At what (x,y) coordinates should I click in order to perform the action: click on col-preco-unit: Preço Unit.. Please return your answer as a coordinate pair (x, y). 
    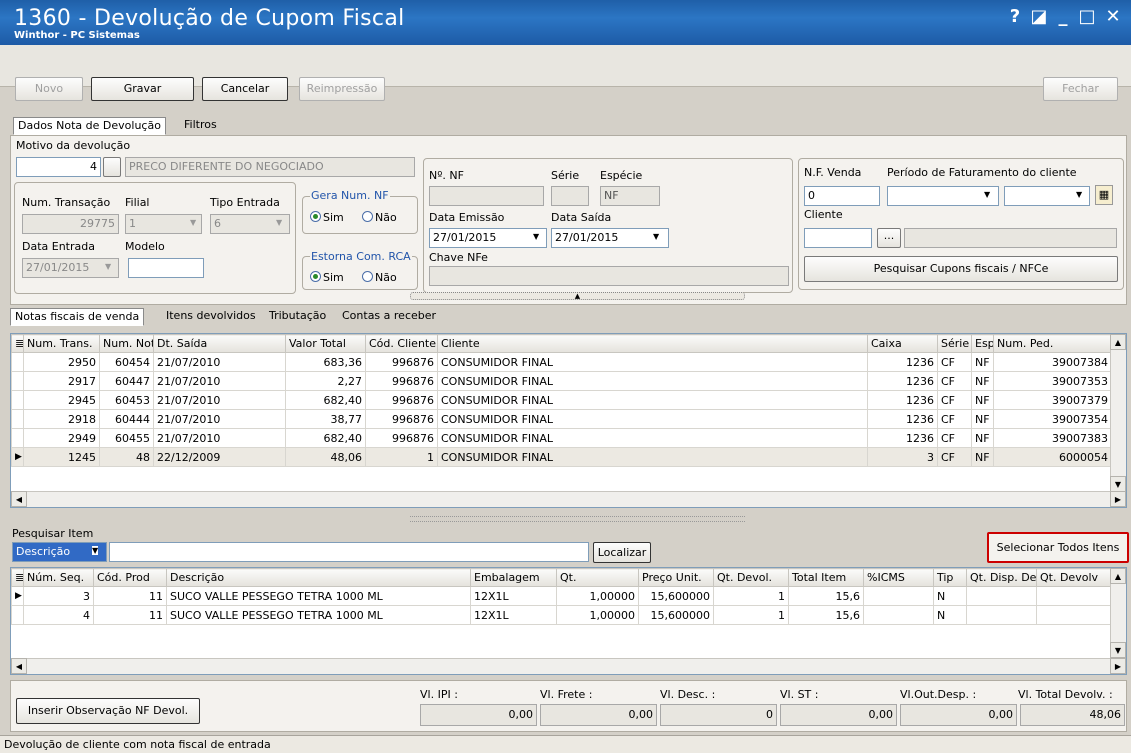
    Looking at the image, I should click on (676, 577).